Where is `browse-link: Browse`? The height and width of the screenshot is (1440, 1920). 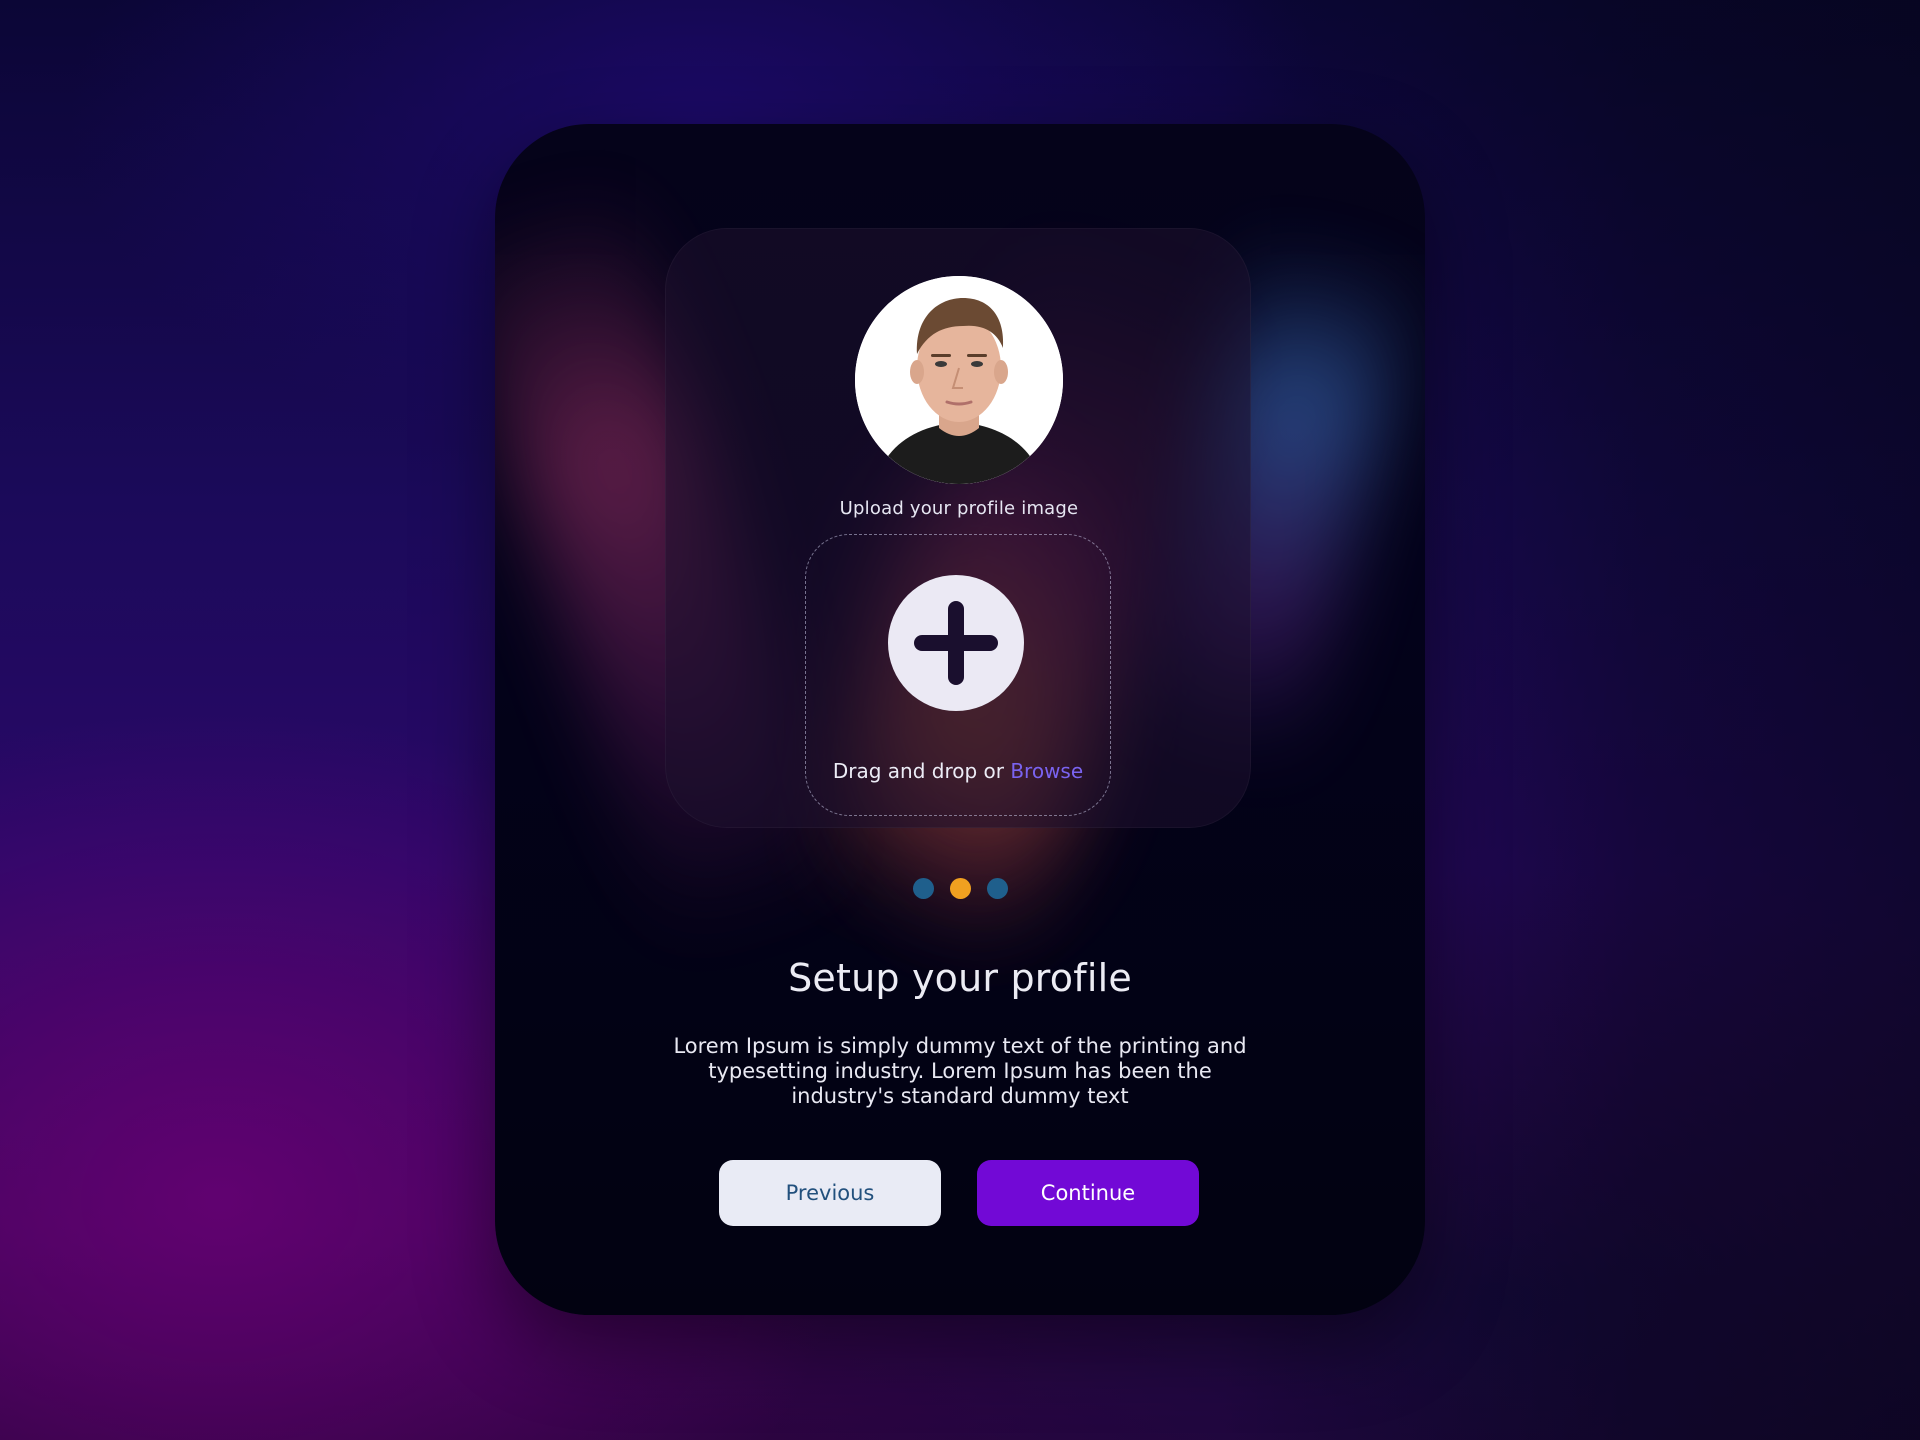 browse-link: Browse is located at coordinates (1046, 771).